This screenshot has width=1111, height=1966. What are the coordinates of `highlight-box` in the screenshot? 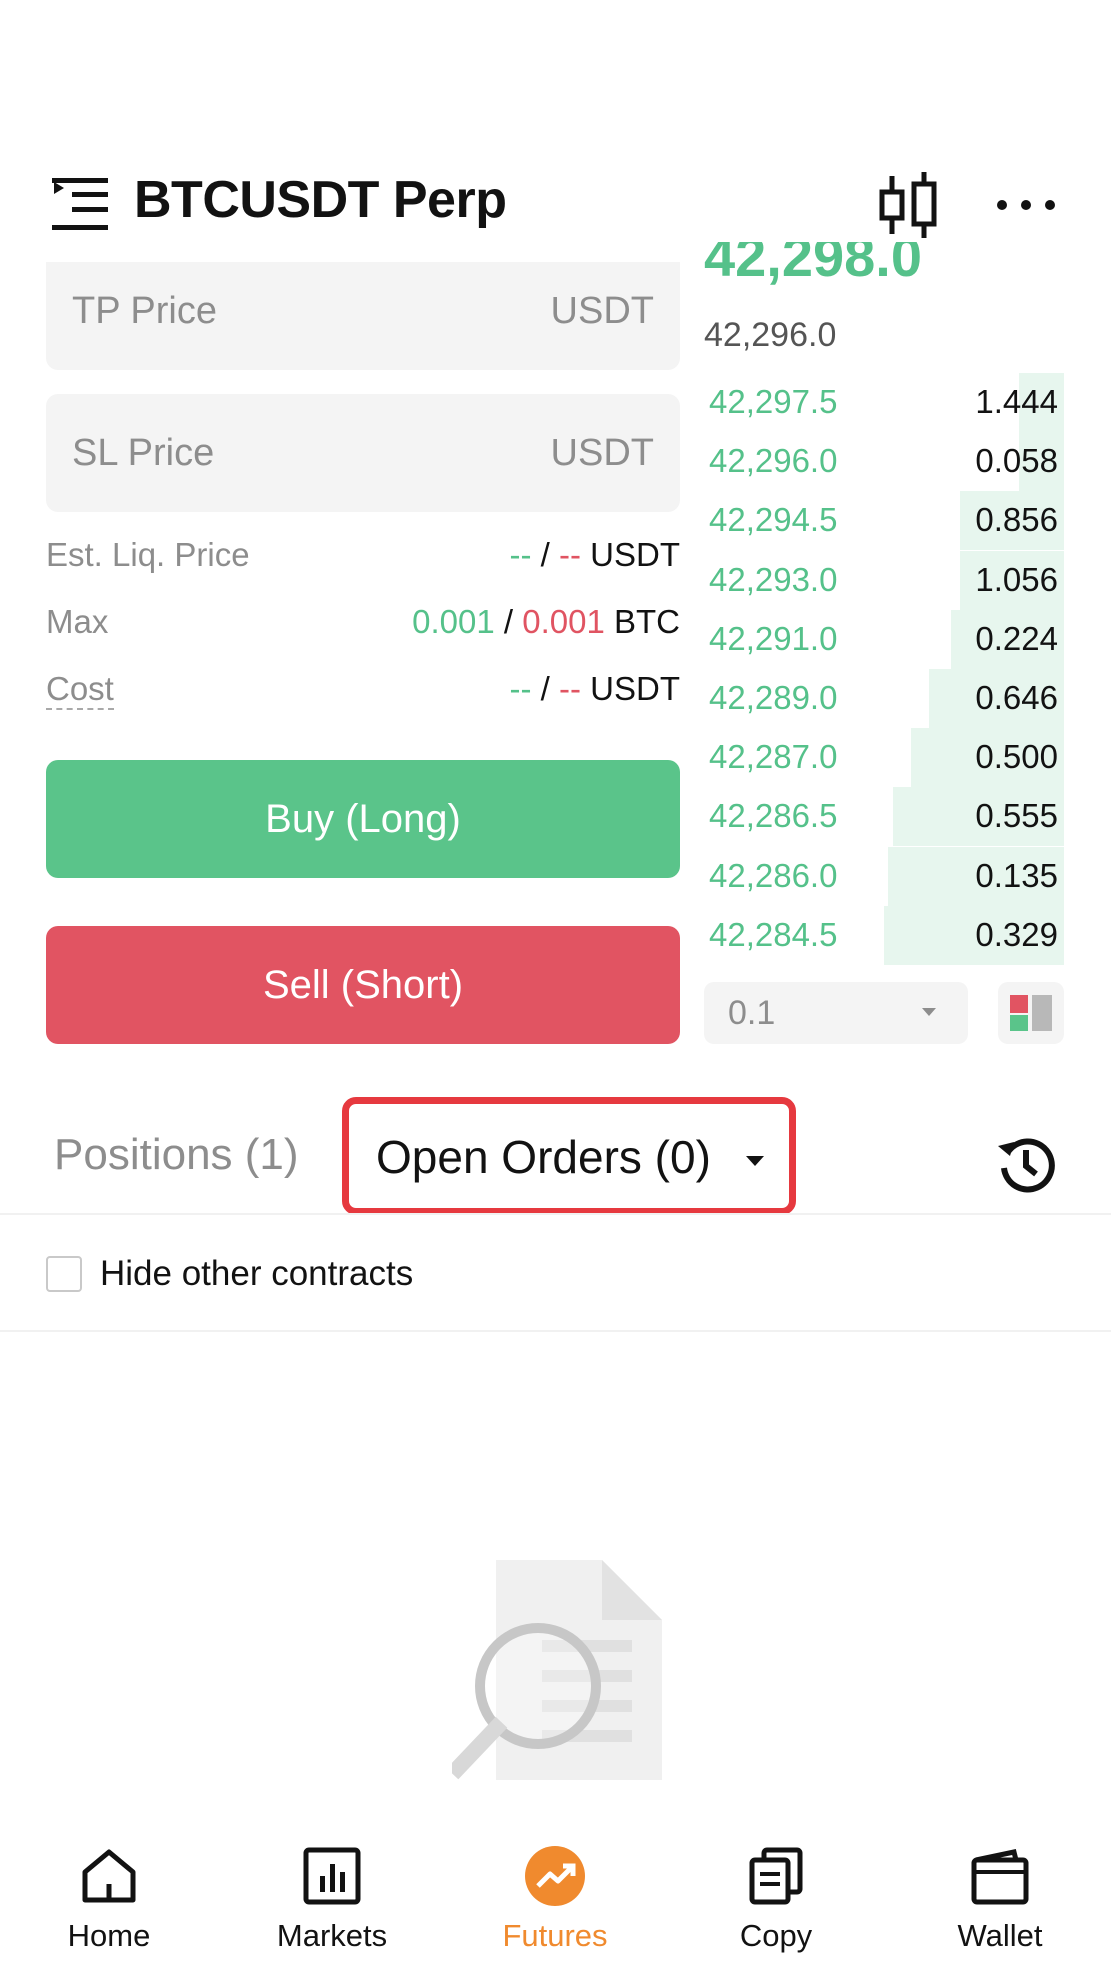 It's located at (569, 1156).